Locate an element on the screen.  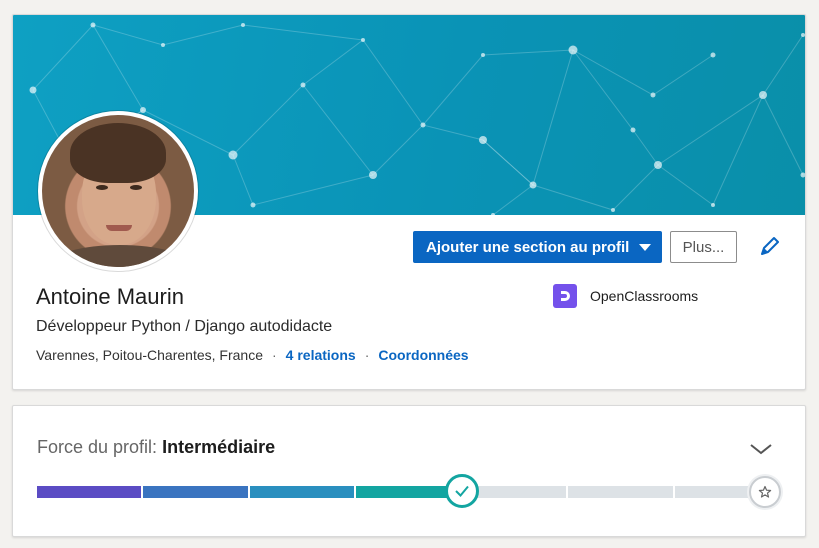
school-entry: OpenClassrooms is located at coordinates (625, 296).